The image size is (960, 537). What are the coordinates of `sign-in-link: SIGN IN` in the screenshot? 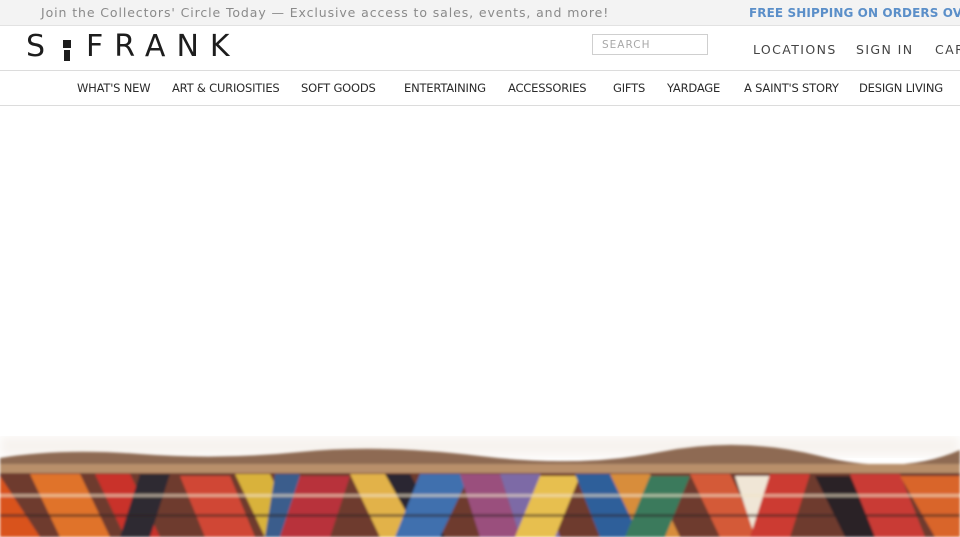 It's located at (884, 49).